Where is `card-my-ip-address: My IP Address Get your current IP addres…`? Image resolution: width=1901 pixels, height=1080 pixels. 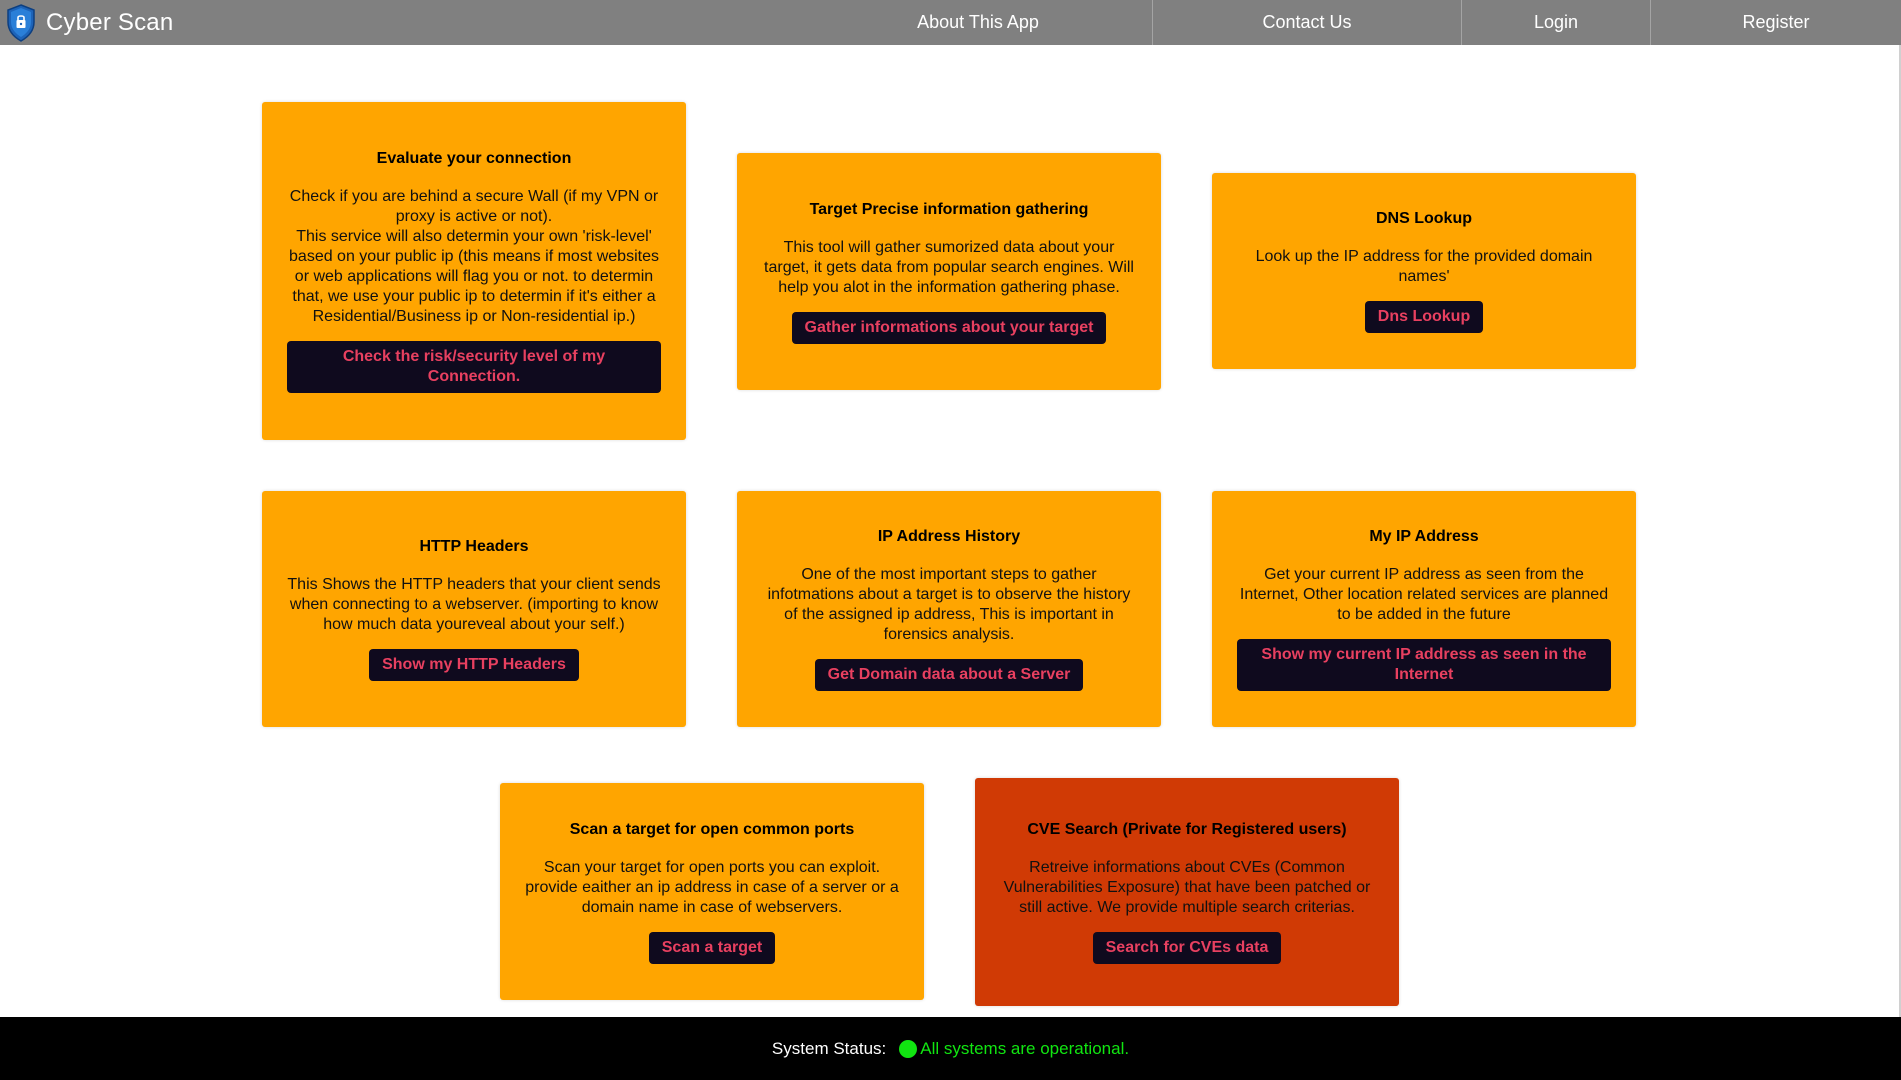 card-my-ip-address: My IP Address Get your current IP addres… is located at coordinates (1424, 609).